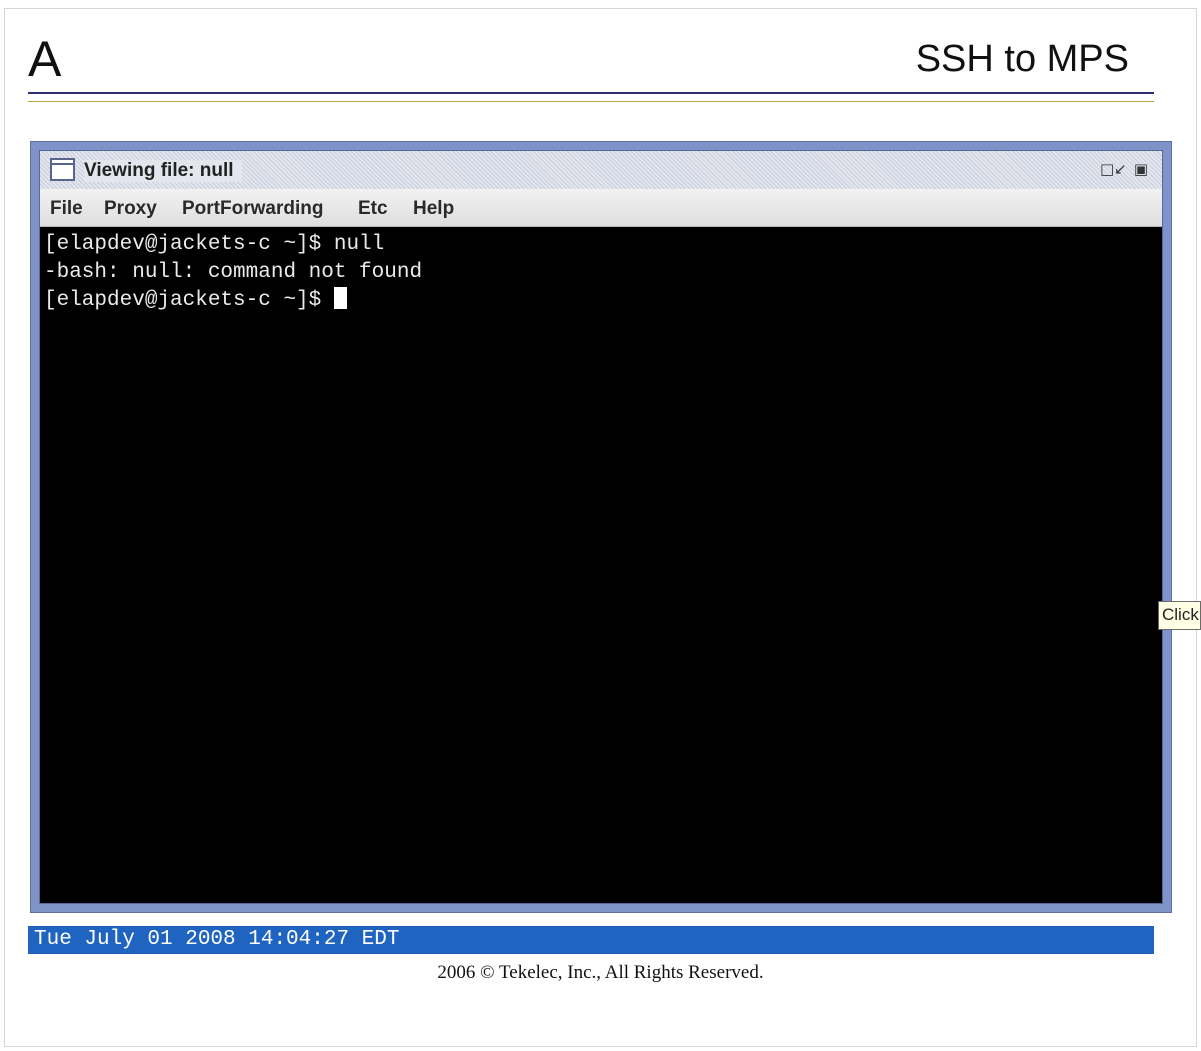 This screenshot has width=1201, height=1051. Describe the element at coordinates (373, 209) in the screenshot. I see `menu-etc: Etc` at that location.